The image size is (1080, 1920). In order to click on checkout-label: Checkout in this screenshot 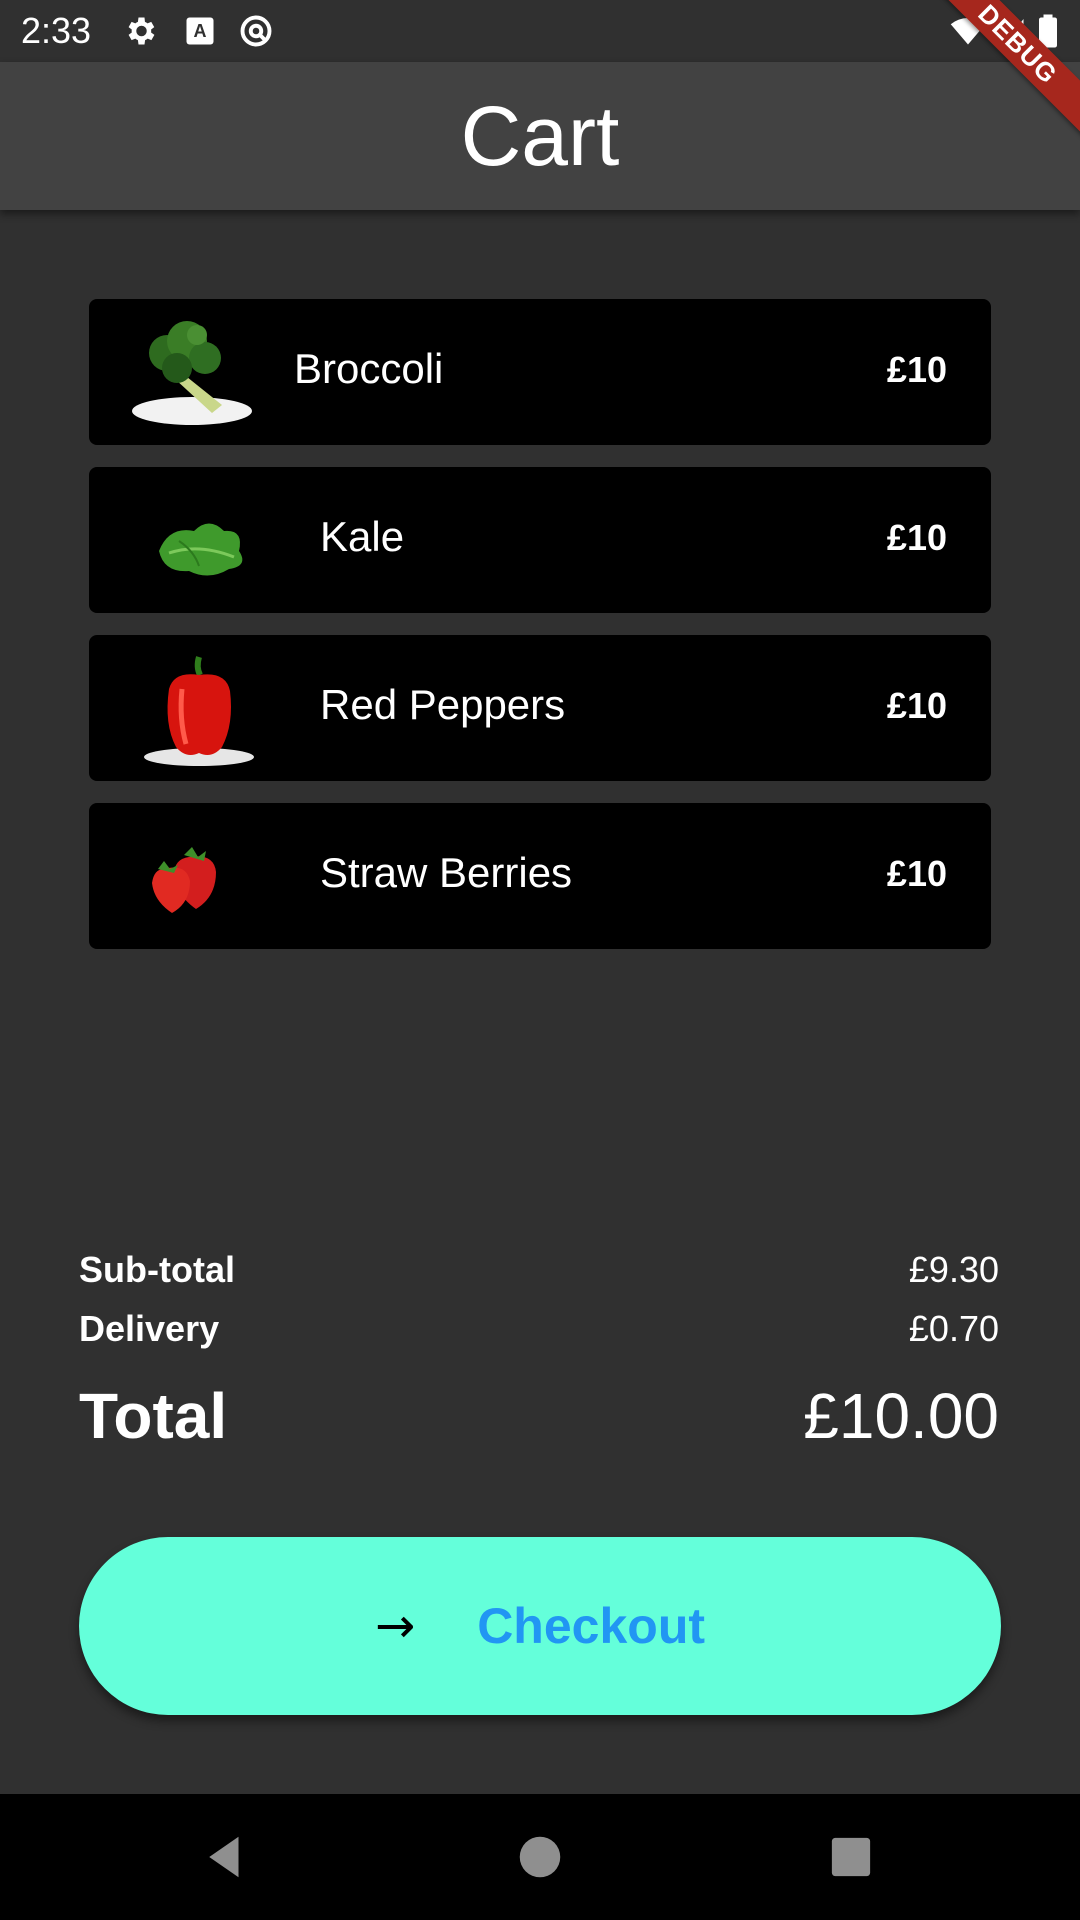, I will do `click(591, 1626)`.